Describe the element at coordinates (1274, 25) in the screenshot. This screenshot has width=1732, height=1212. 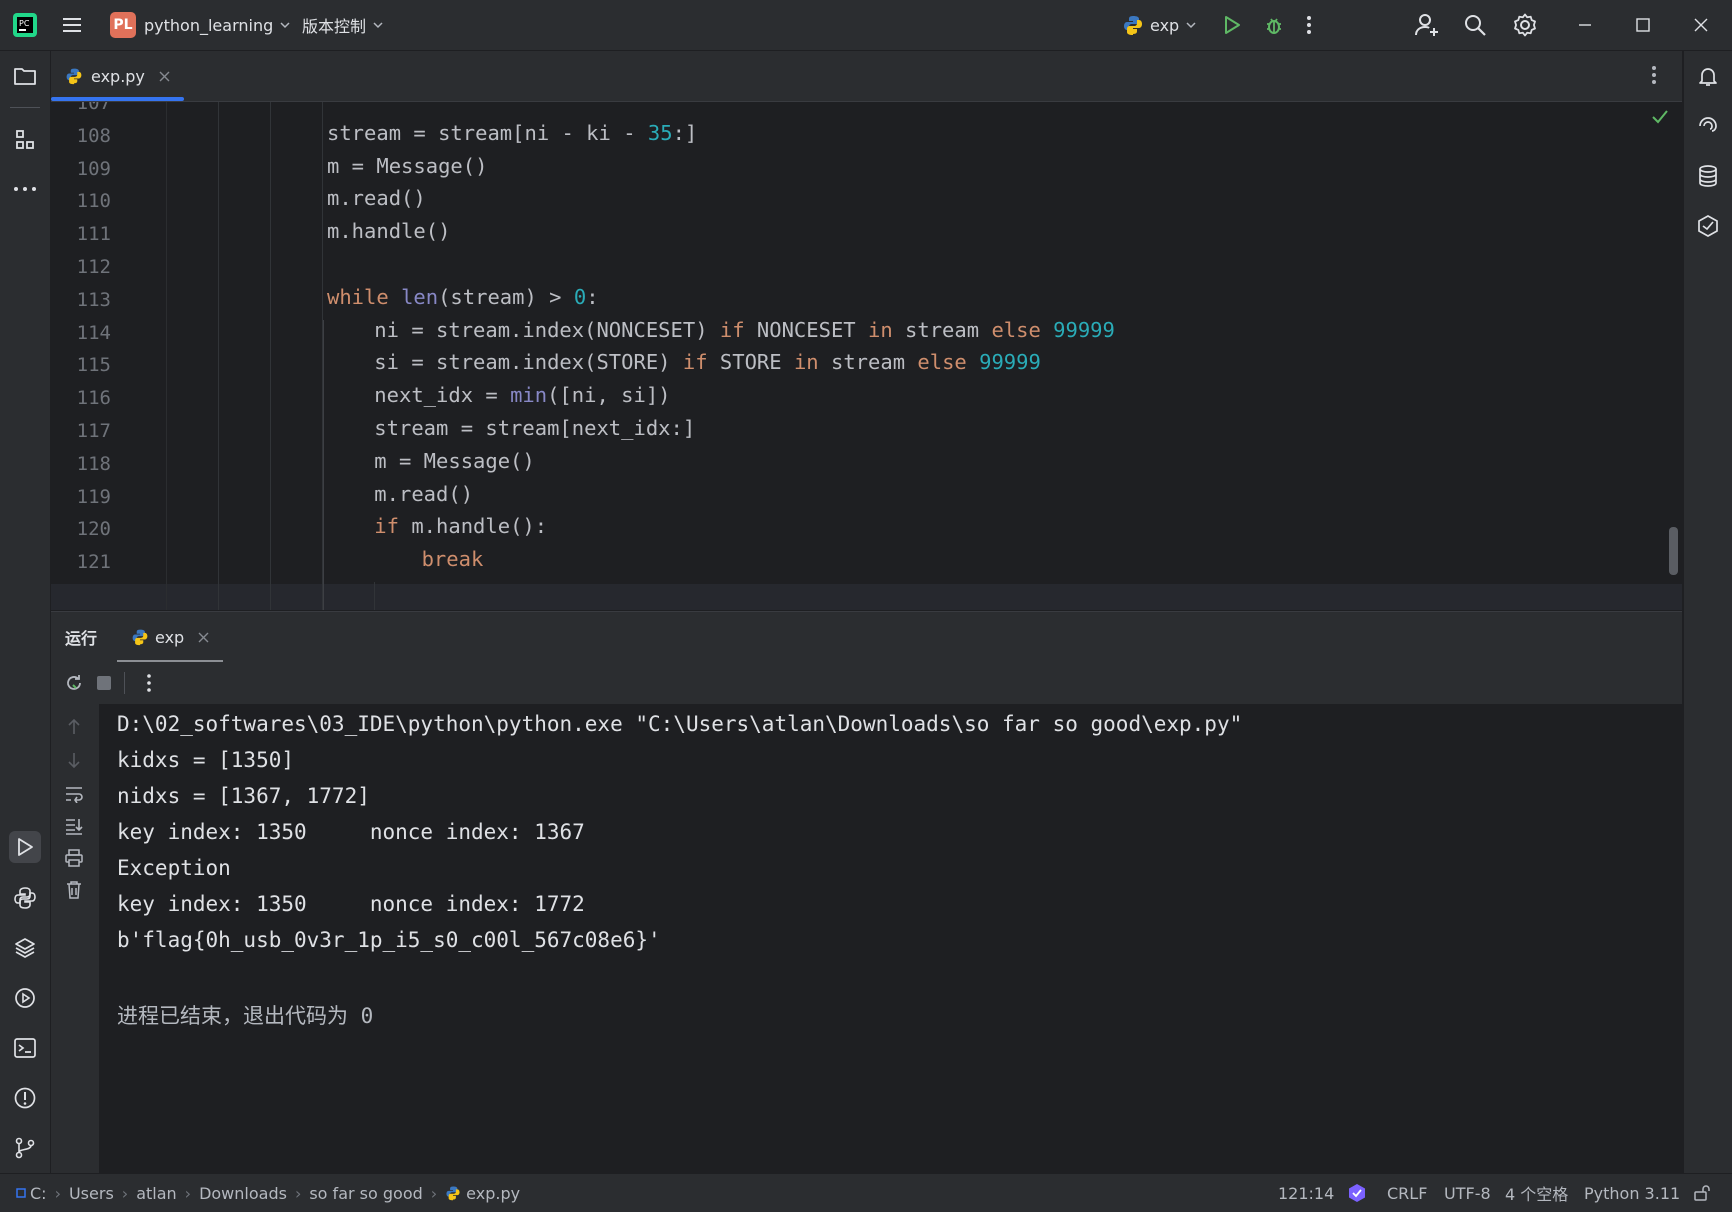
I see `debug-icon` at that location.